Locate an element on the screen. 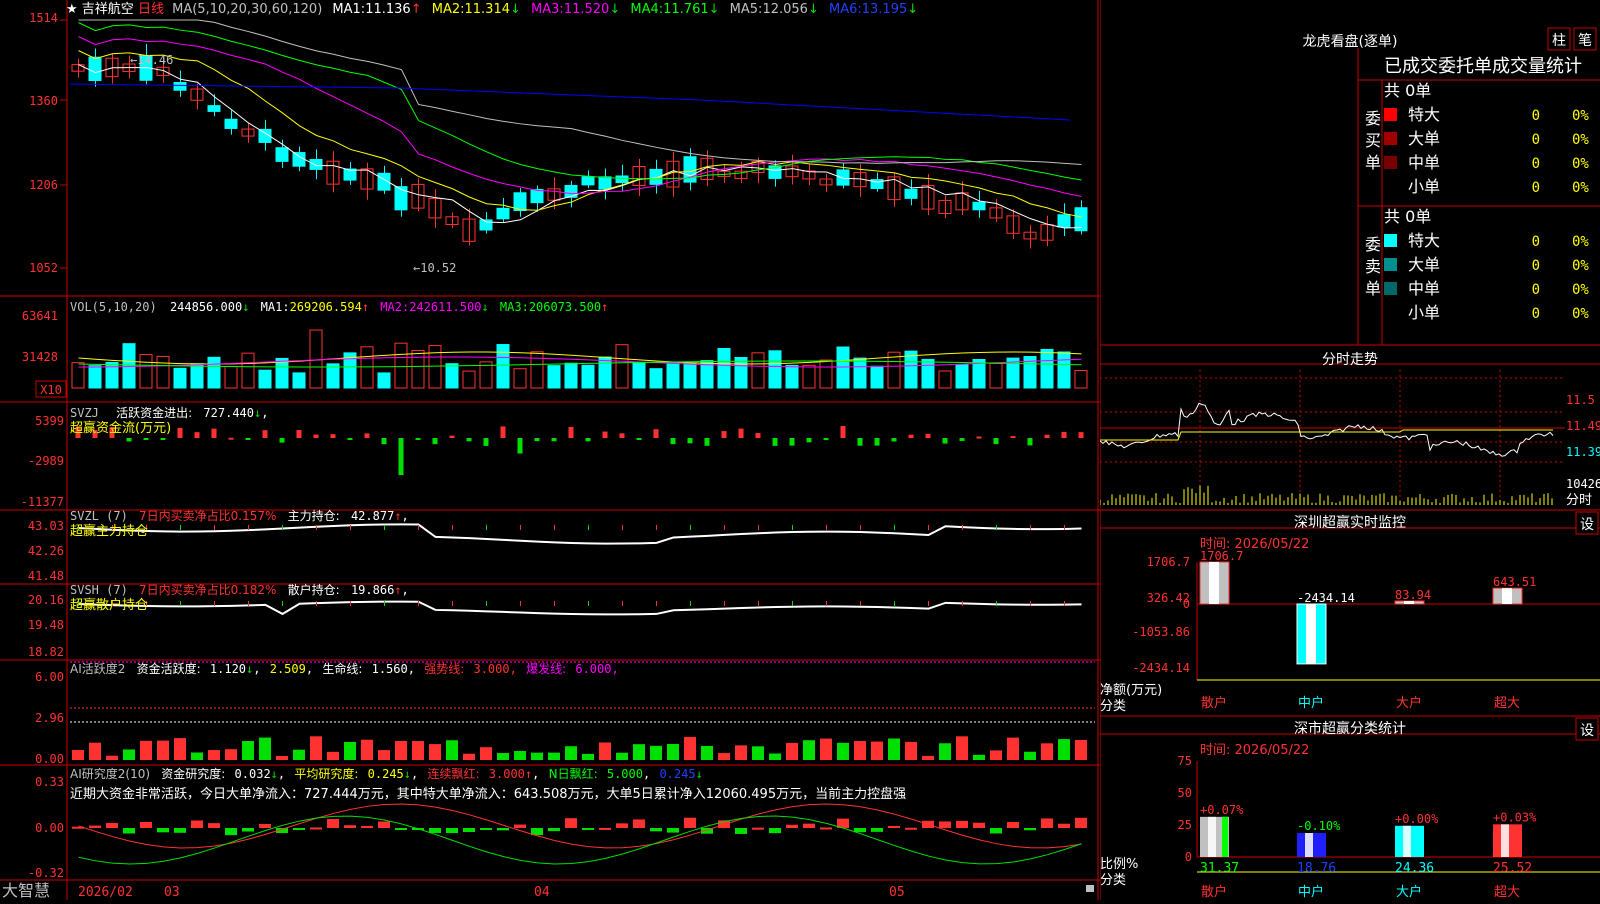  tab-traded: 已成交 is located at coordinates (1411, 66).